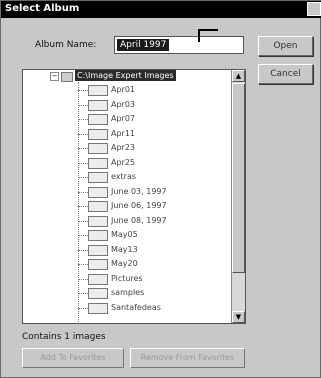 Image resolution: width=321 pixels, height=378 pixels. What do you see at coordinates (123, 162) in the screenshot?
I see `tree-item-label: Apr25` at bounding box center [123, 162].